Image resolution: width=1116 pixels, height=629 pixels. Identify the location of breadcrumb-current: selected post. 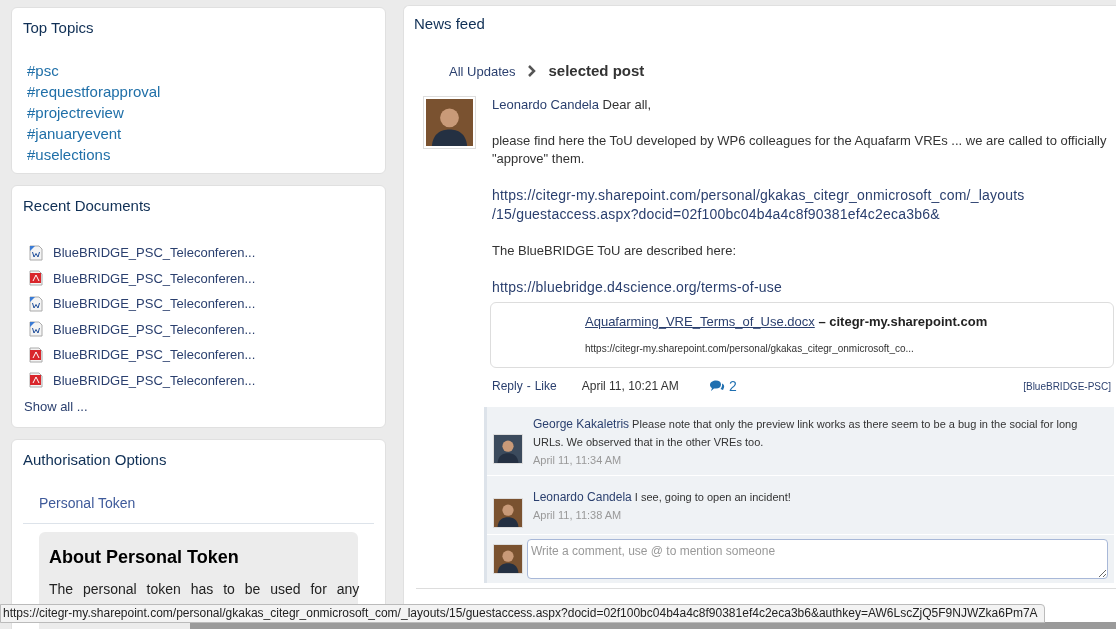
(596, 71).